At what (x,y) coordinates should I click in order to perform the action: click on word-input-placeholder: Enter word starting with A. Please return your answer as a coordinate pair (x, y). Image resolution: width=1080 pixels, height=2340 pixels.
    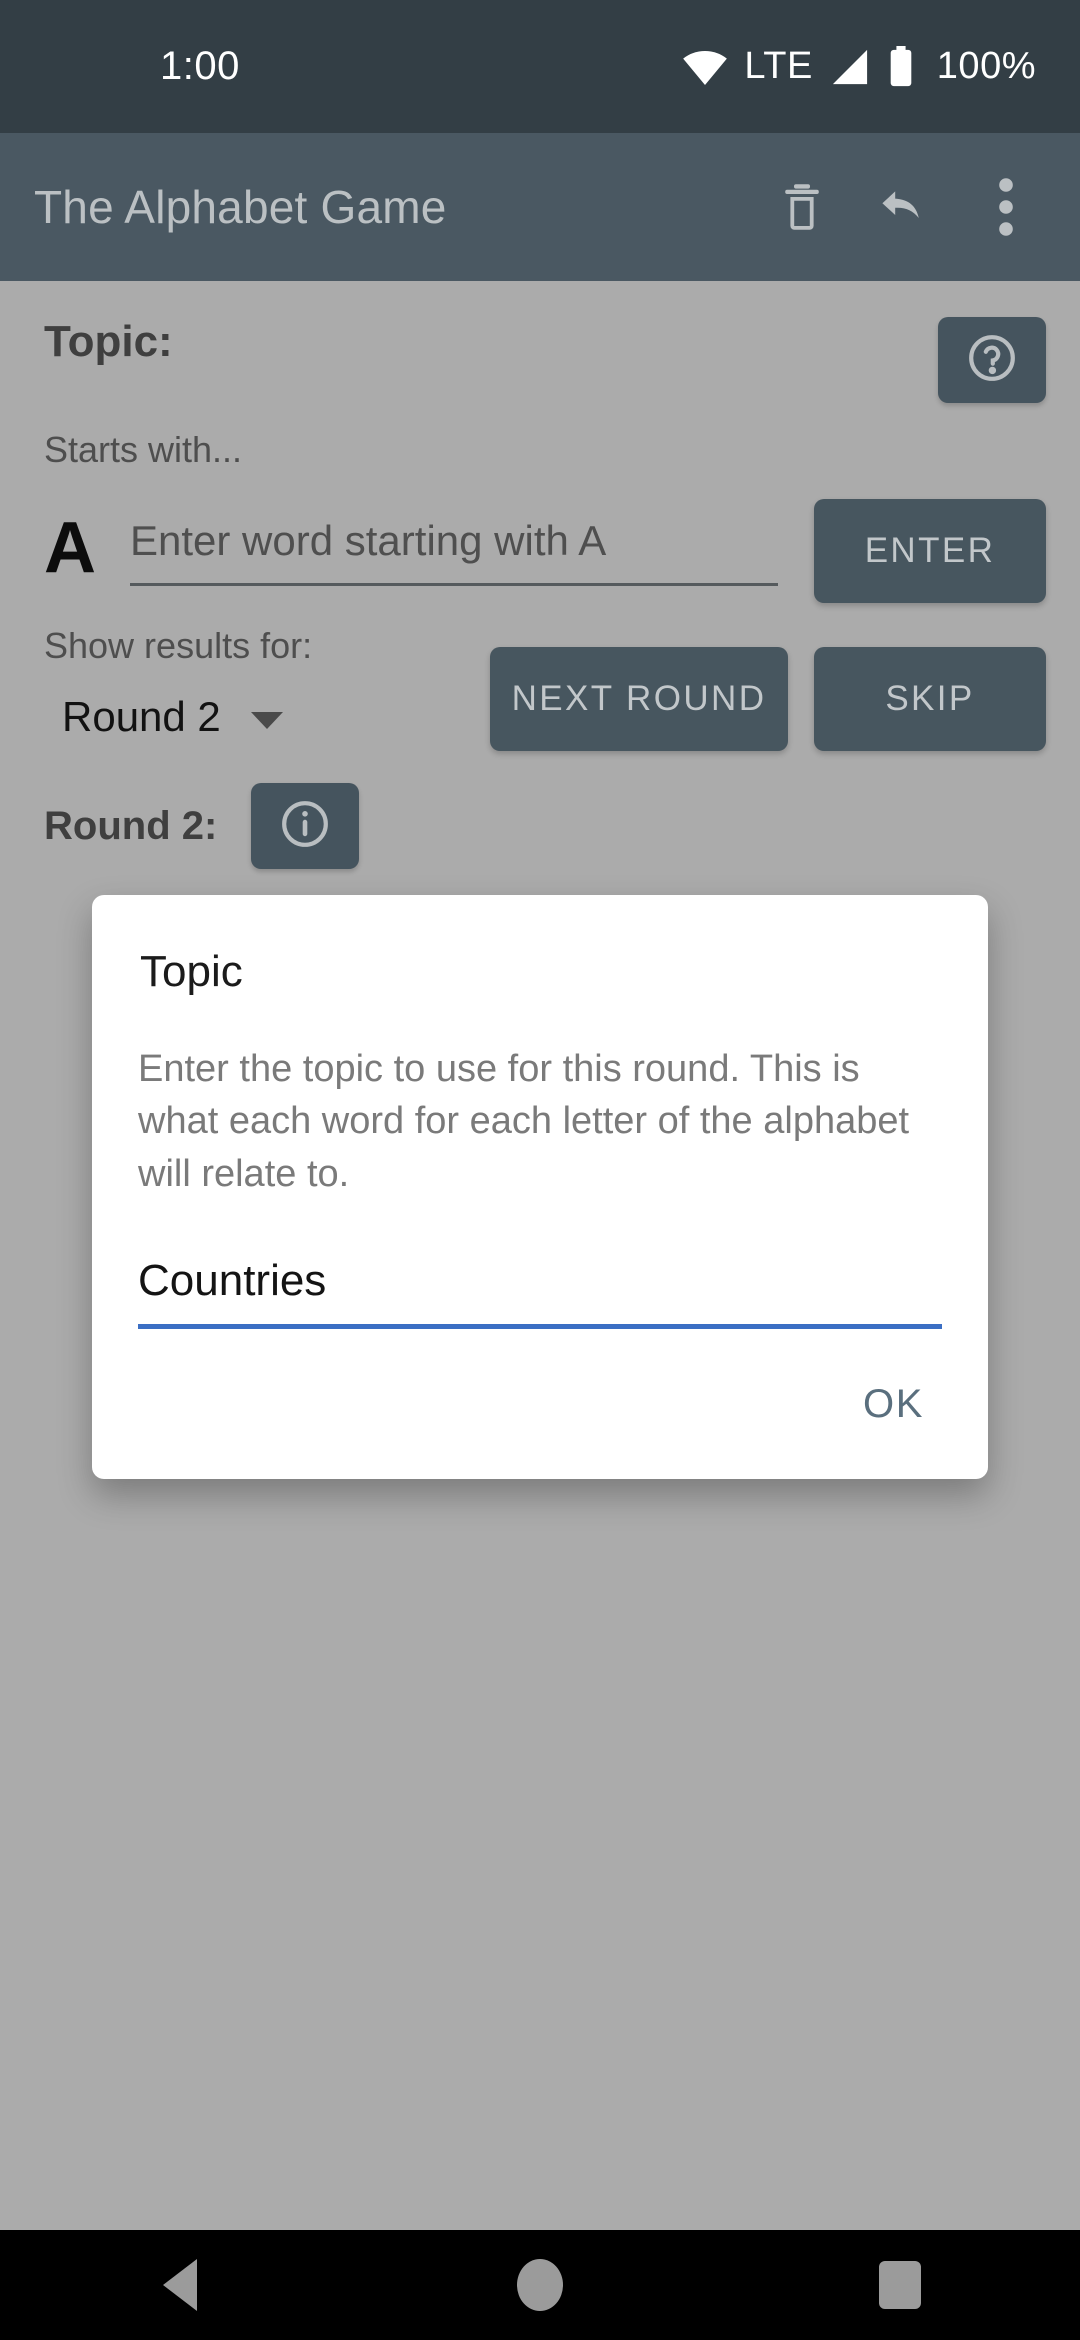
    Looking at the image, I should click on (368, 540).